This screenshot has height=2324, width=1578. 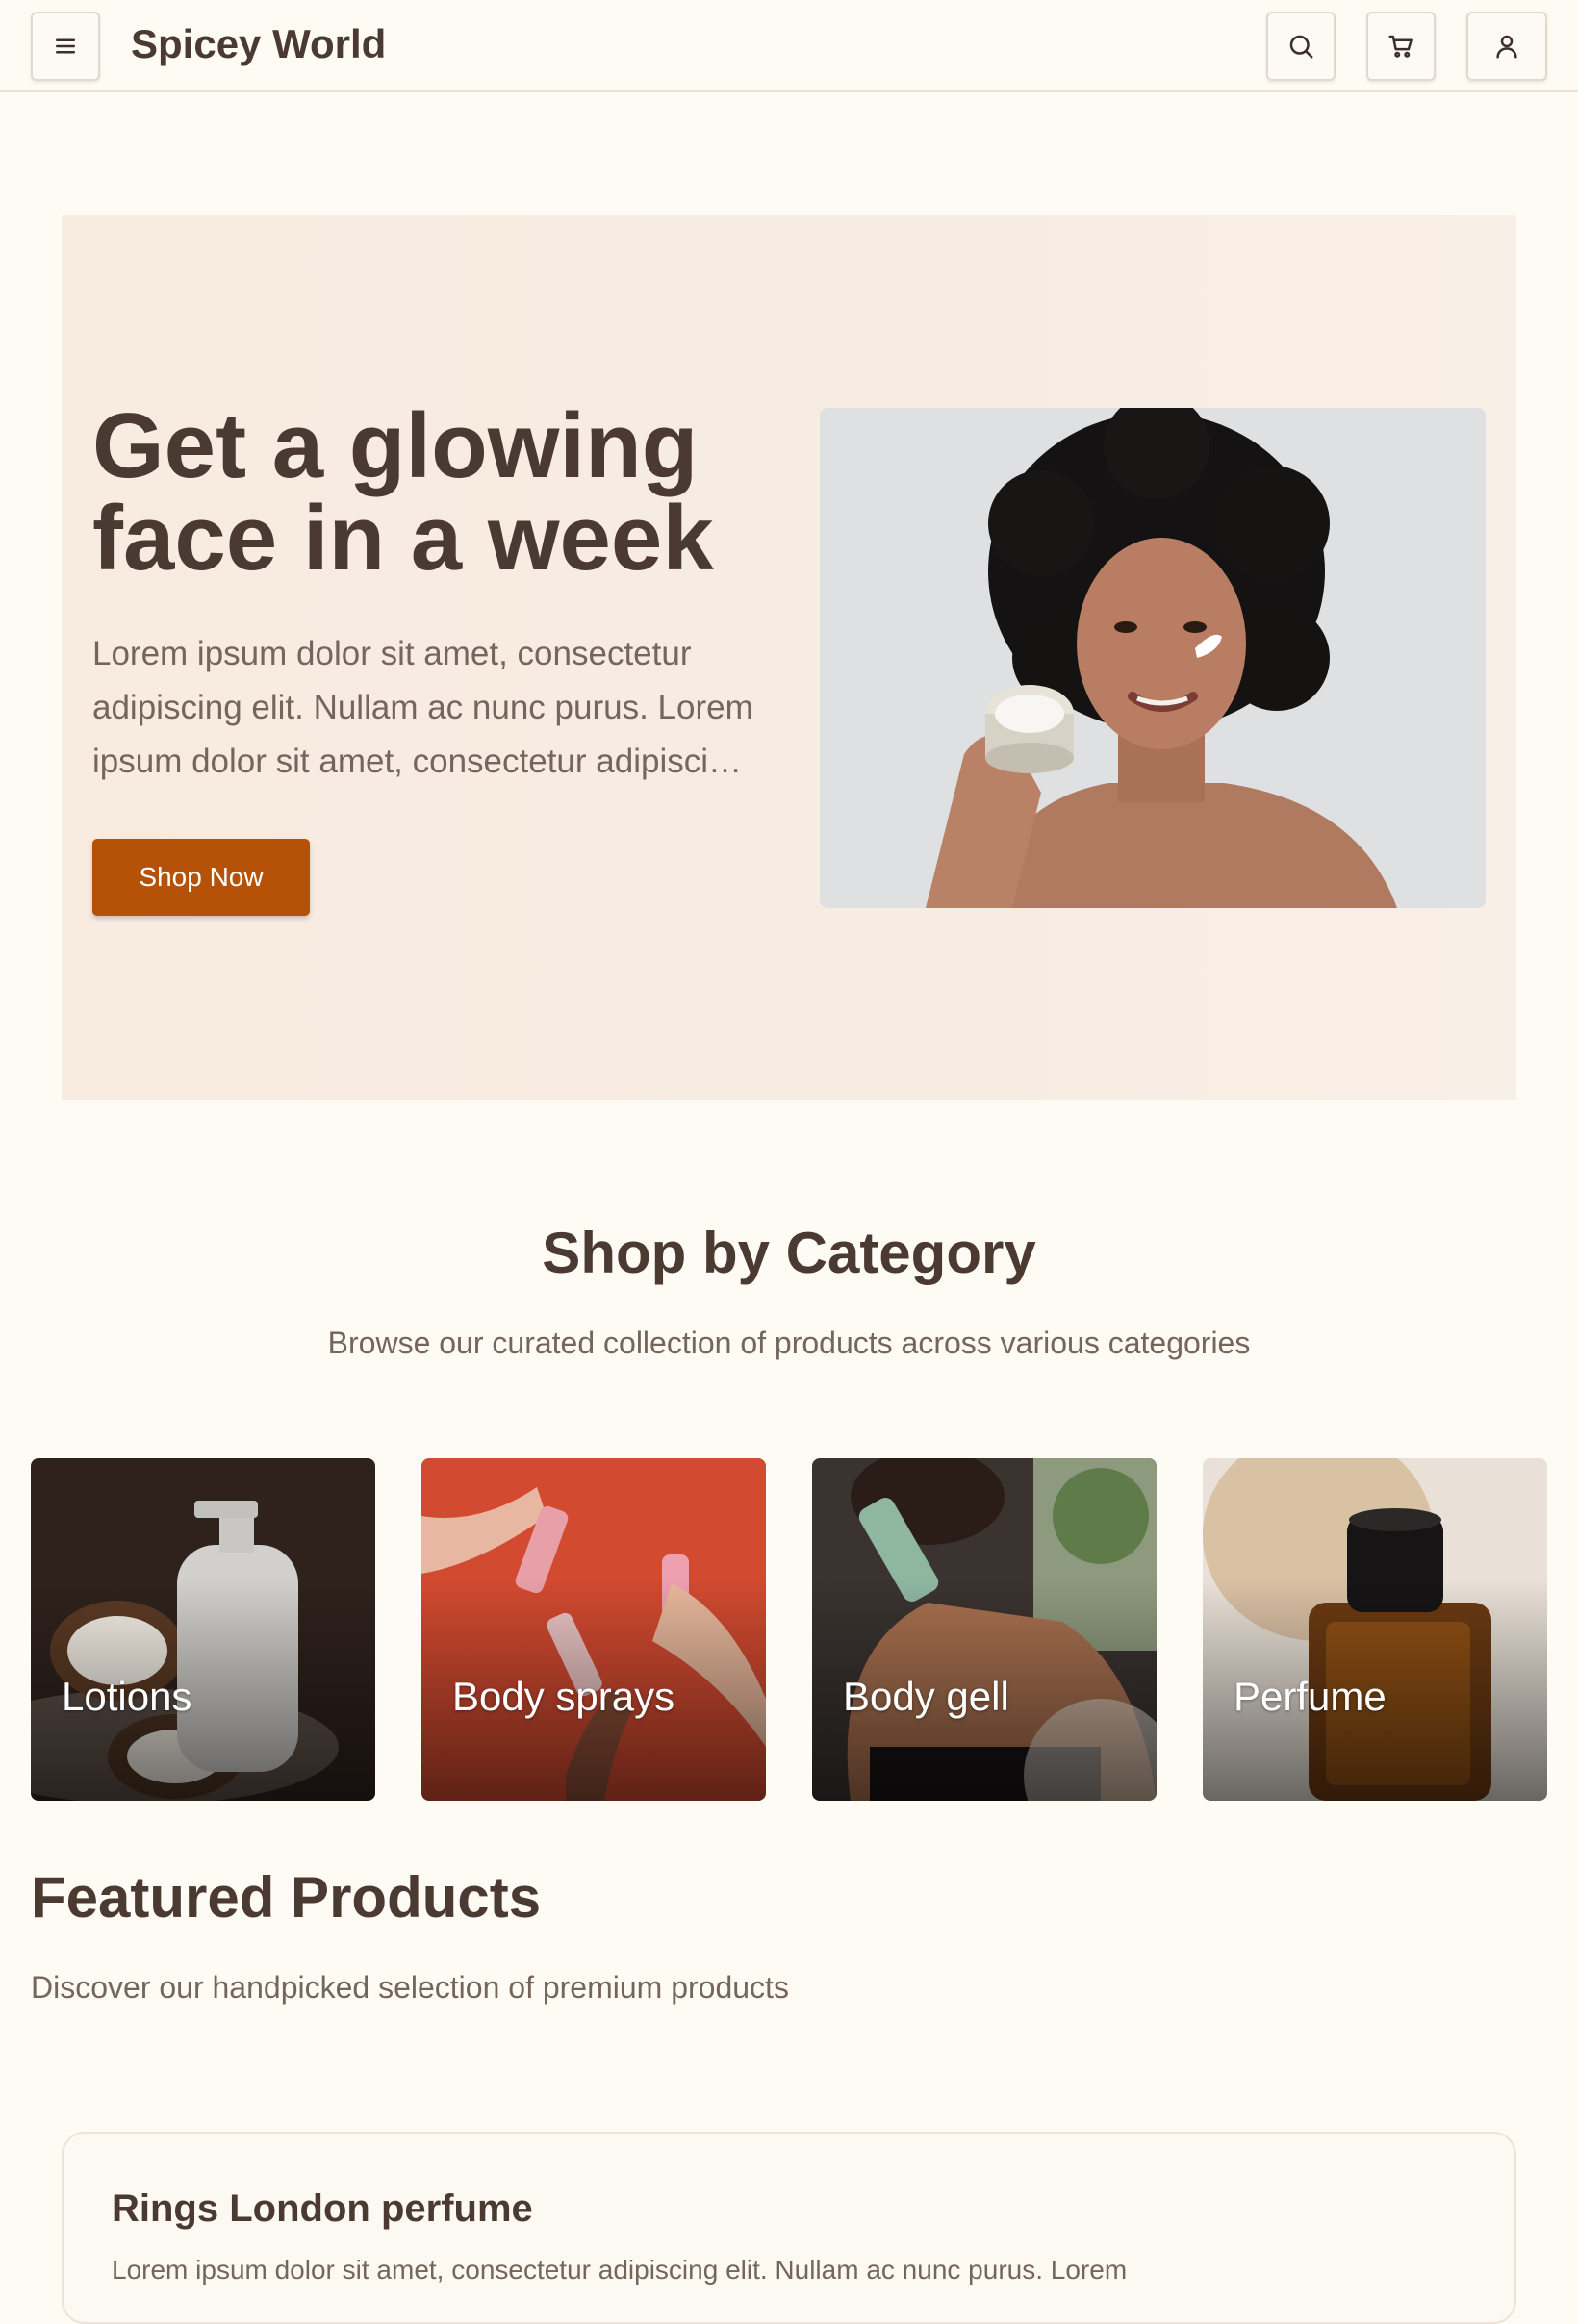 I want to click on brand-logo-text: Spicey World, so click(x=258, y=44).